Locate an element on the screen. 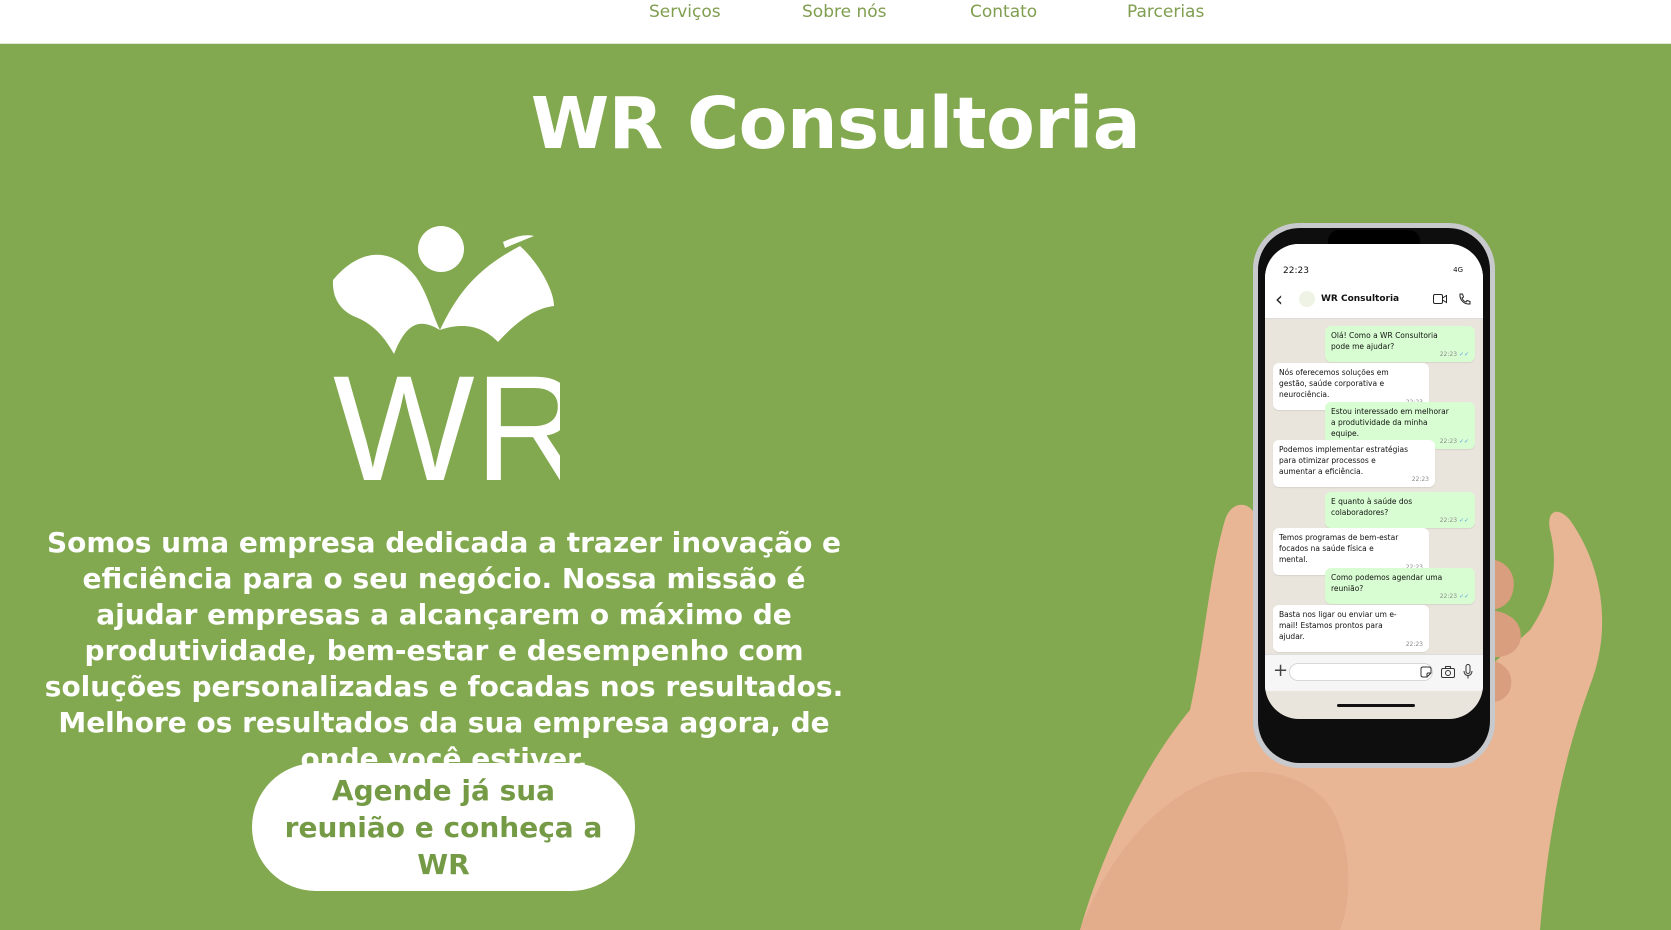 The image size is (1671, 930). chat-input-bar: + is located at coordinates (1374, 672).